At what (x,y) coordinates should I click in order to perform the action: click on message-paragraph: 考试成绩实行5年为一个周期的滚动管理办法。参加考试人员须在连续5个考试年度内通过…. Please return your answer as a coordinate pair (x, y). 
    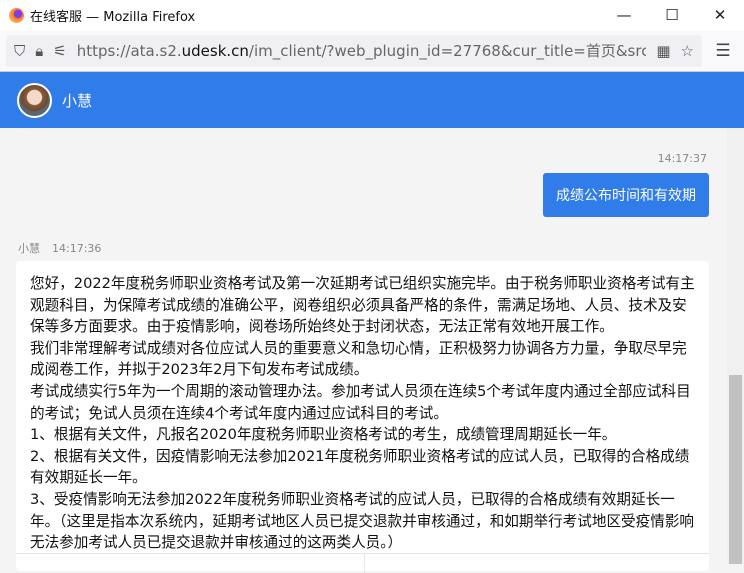
    Looking at the image, I should click on (360, 402).